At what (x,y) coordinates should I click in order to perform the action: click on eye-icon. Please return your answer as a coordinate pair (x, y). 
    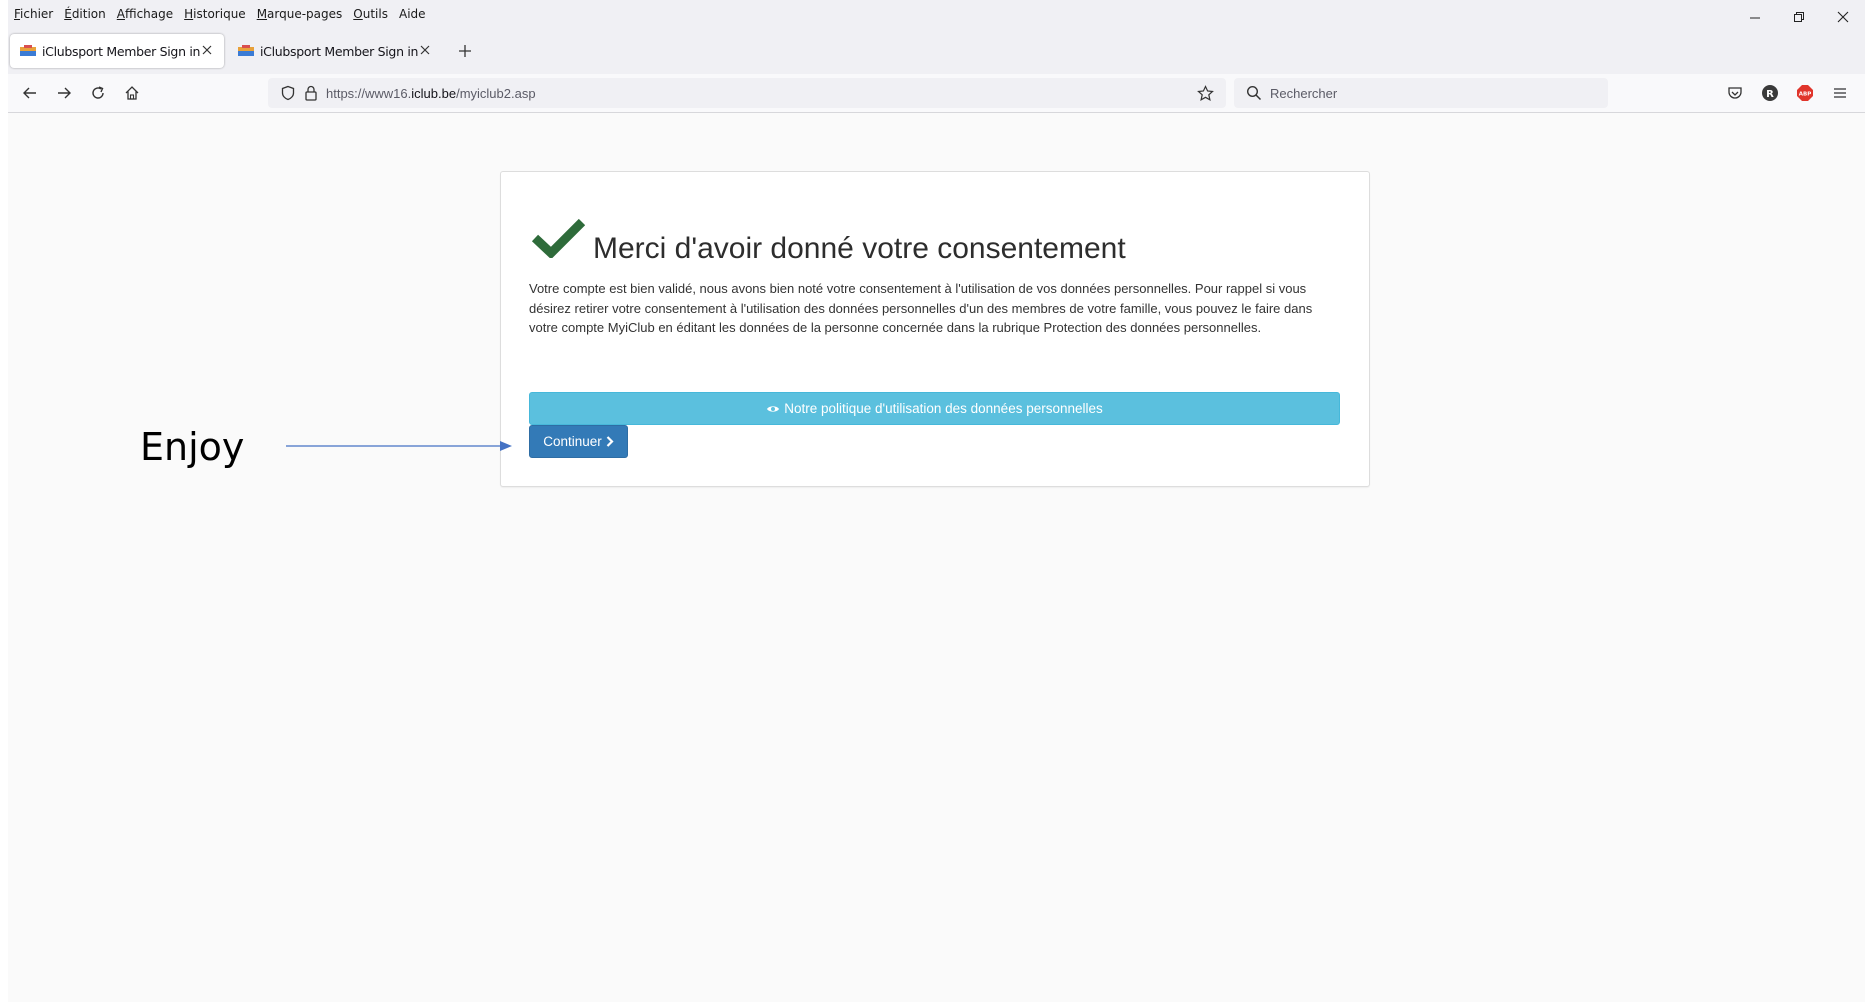
    Looking at the image, I should click on (773, 409).